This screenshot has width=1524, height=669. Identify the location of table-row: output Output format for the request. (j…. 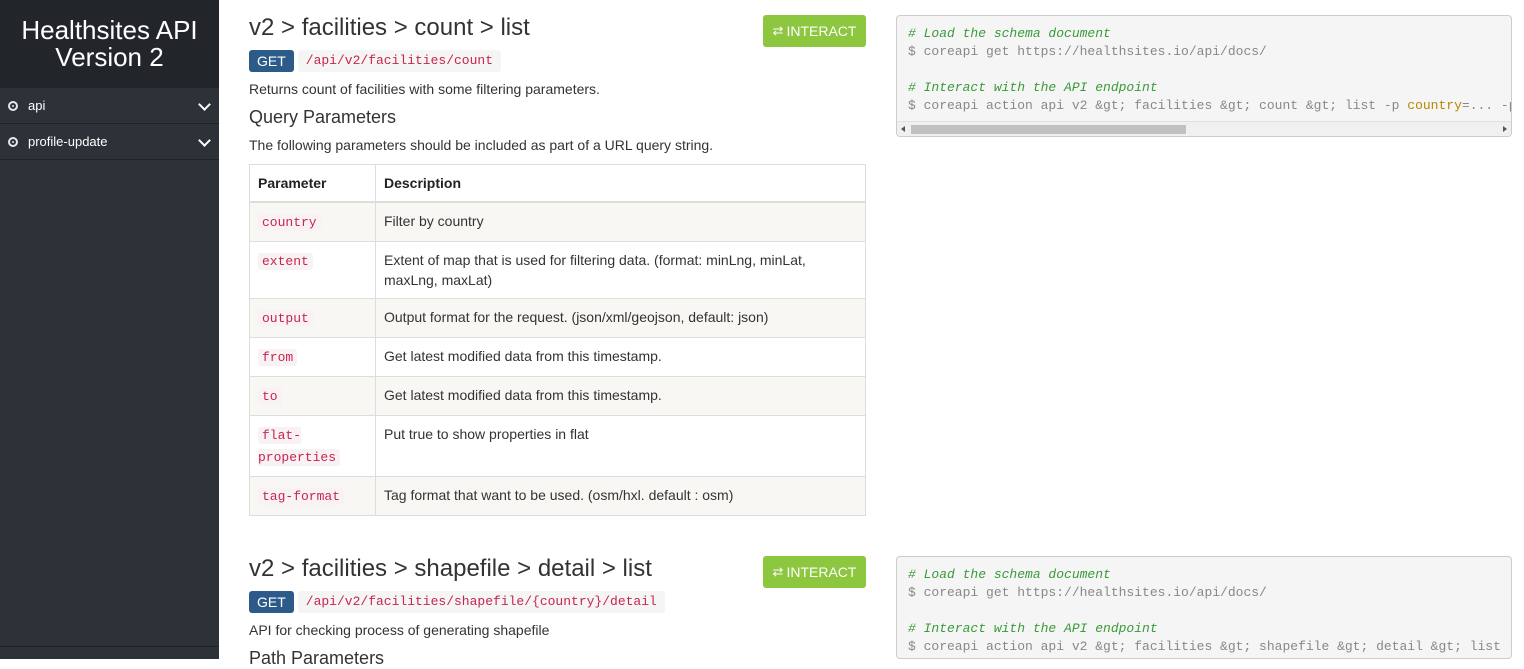
(557, 318).